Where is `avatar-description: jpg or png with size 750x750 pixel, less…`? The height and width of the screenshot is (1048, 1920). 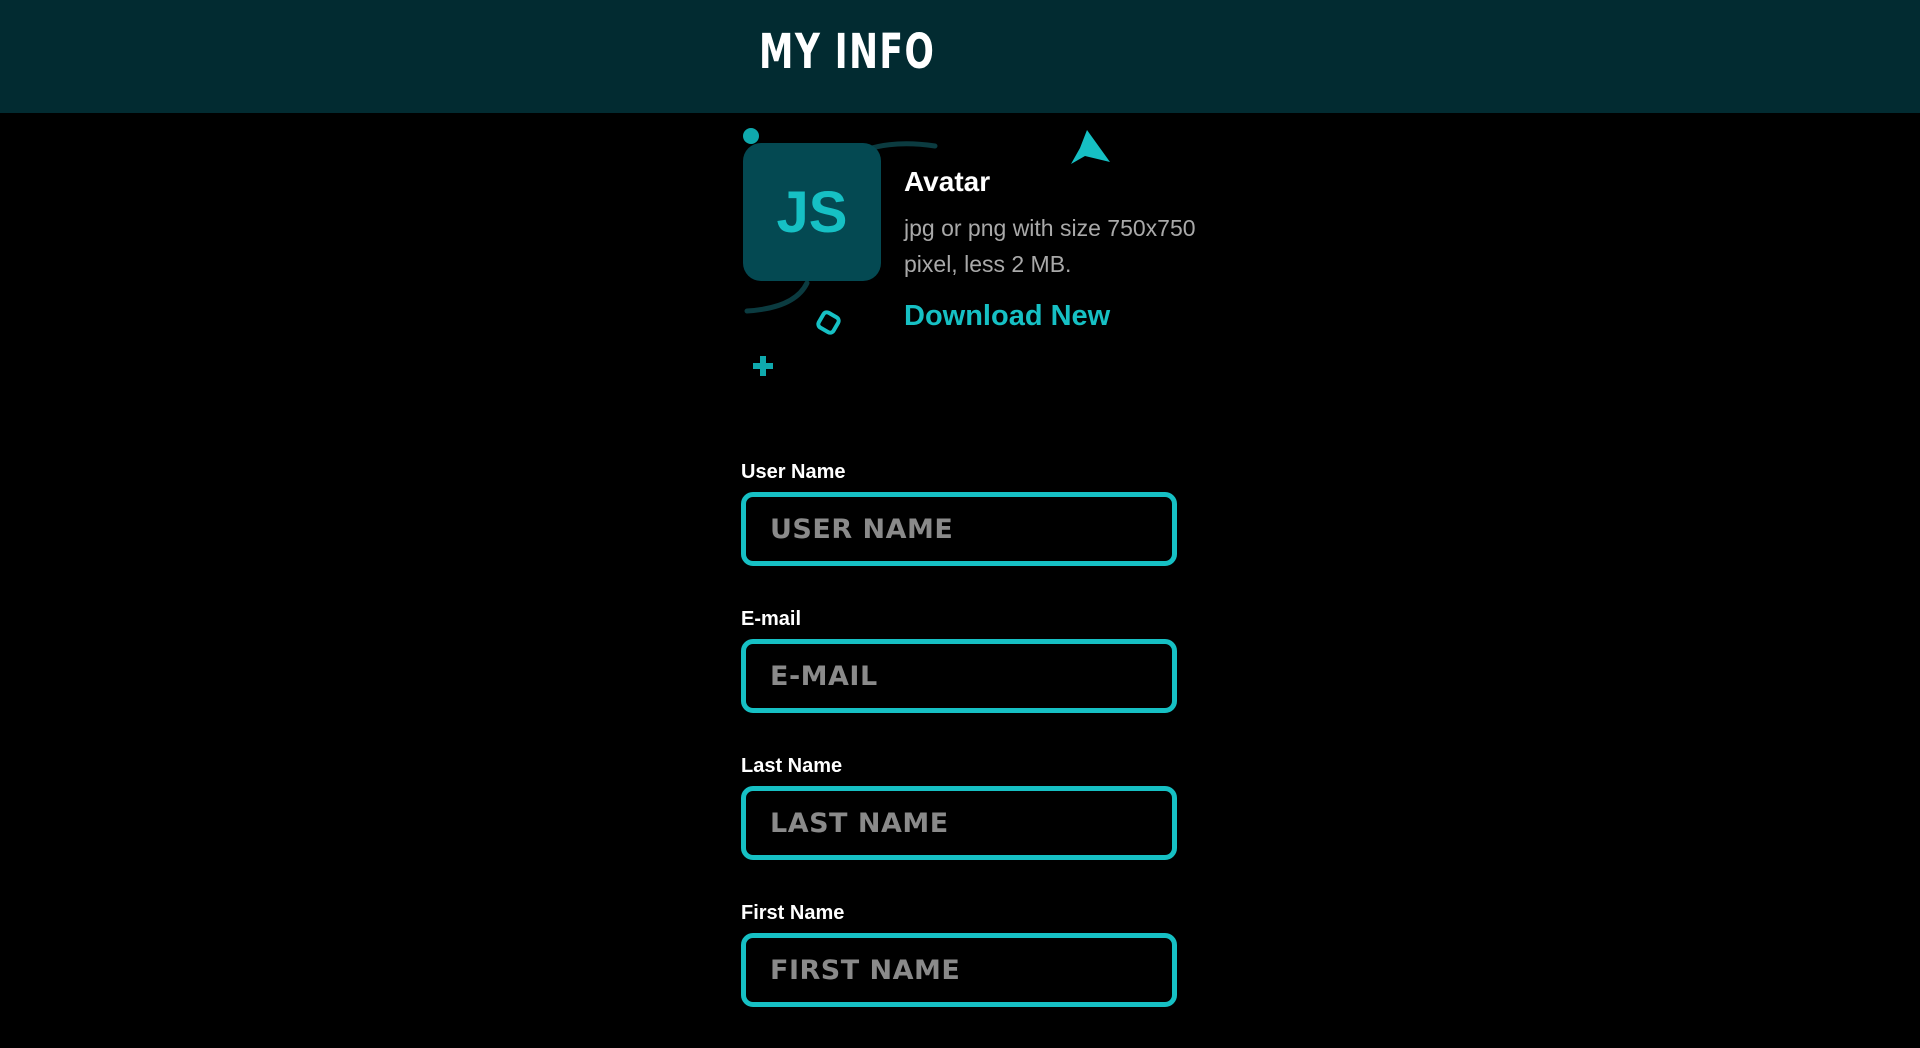 avatar-description: jpg or png with size 750x750 pixel, less… is located at coordinates (1050, 246).